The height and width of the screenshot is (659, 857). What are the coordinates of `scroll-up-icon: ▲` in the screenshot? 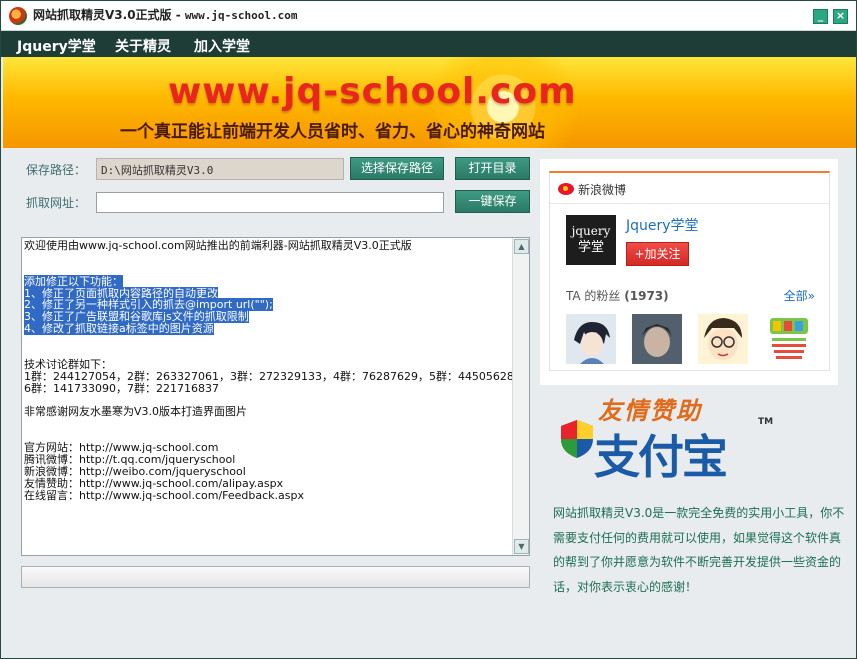 It's located at (521, 246).